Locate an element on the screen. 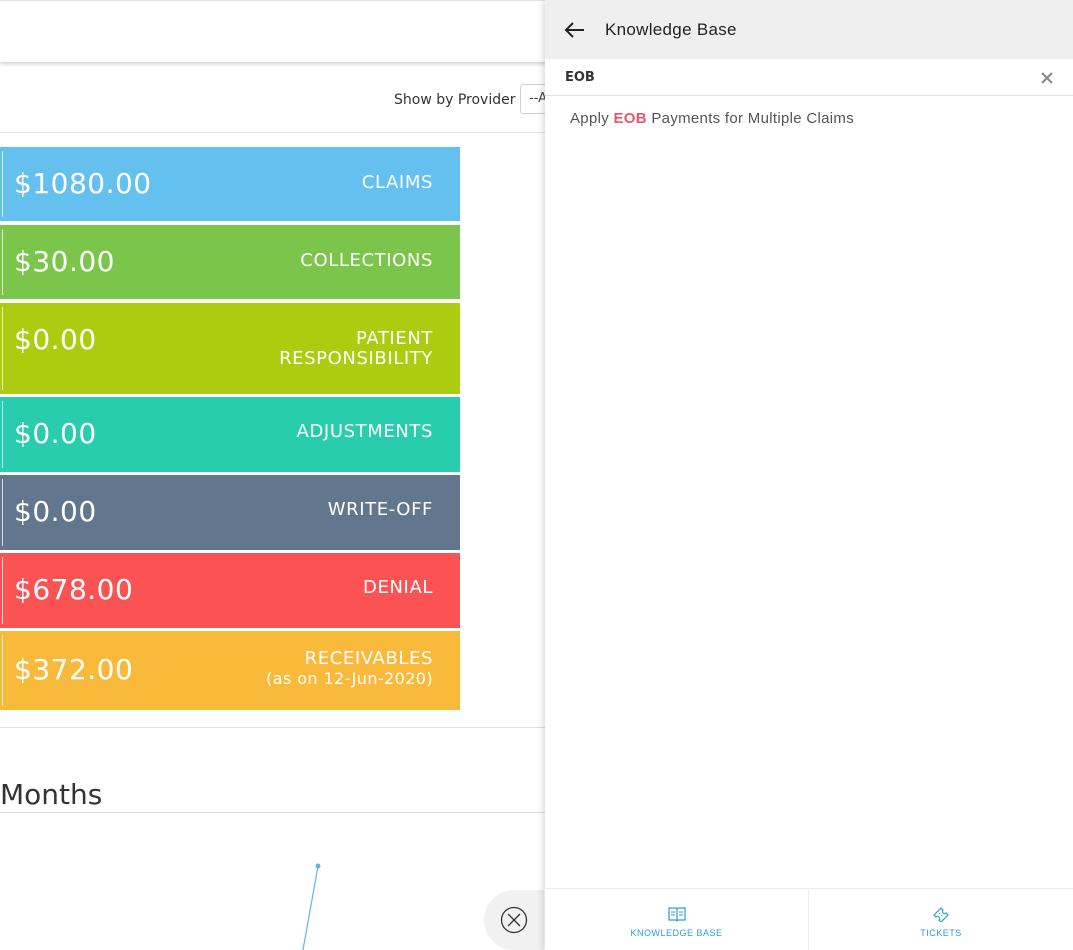 The height and width of the screenshot is (950, 1073). result-text-suffix: Payments for Multiple Claims is located at coordinates (752, 118).